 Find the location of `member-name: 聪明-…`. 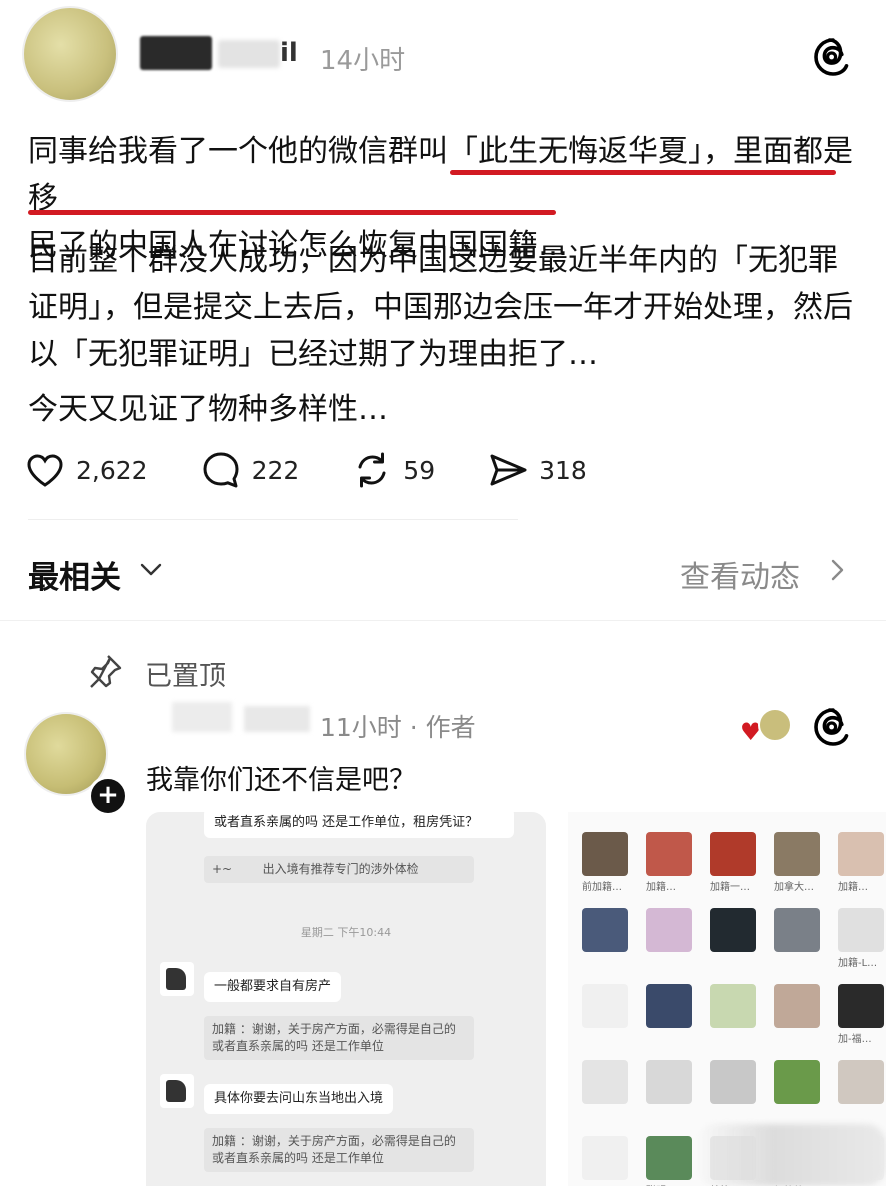

member-name: 聪明-… is located at coordinates (676, 1184).